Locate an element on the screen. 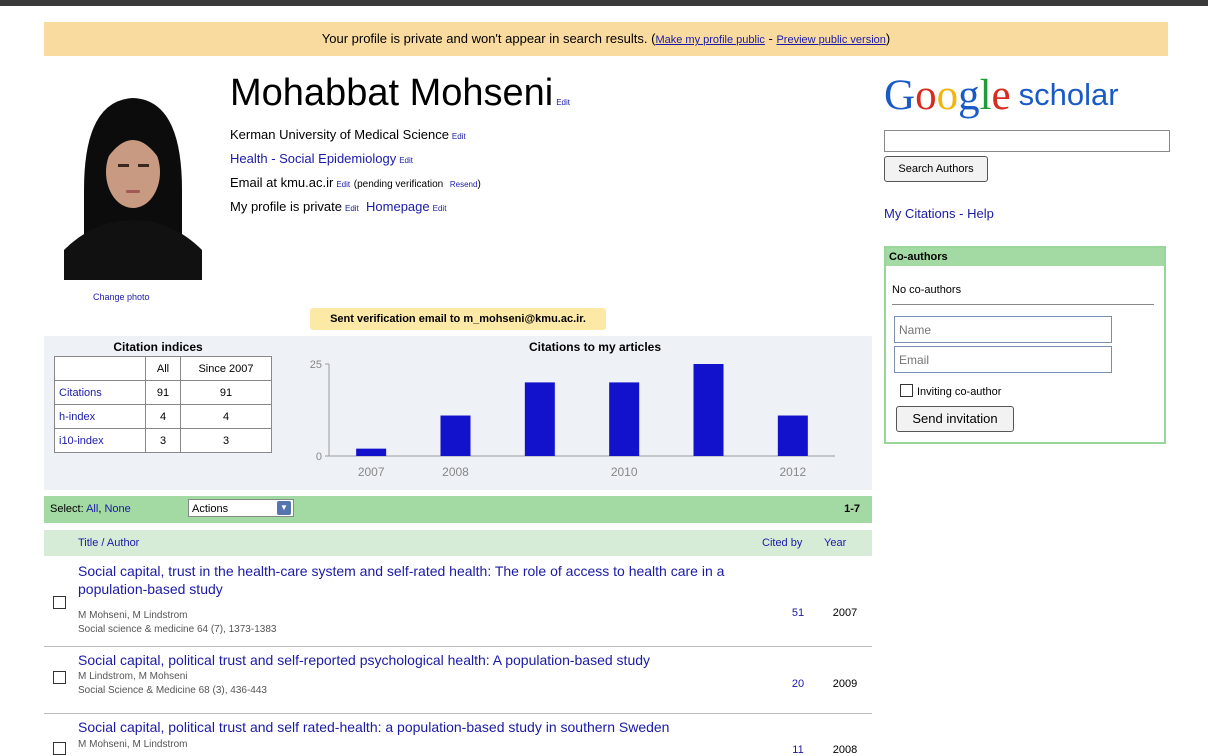  author-search-input is located at coordinates (1027, 141).